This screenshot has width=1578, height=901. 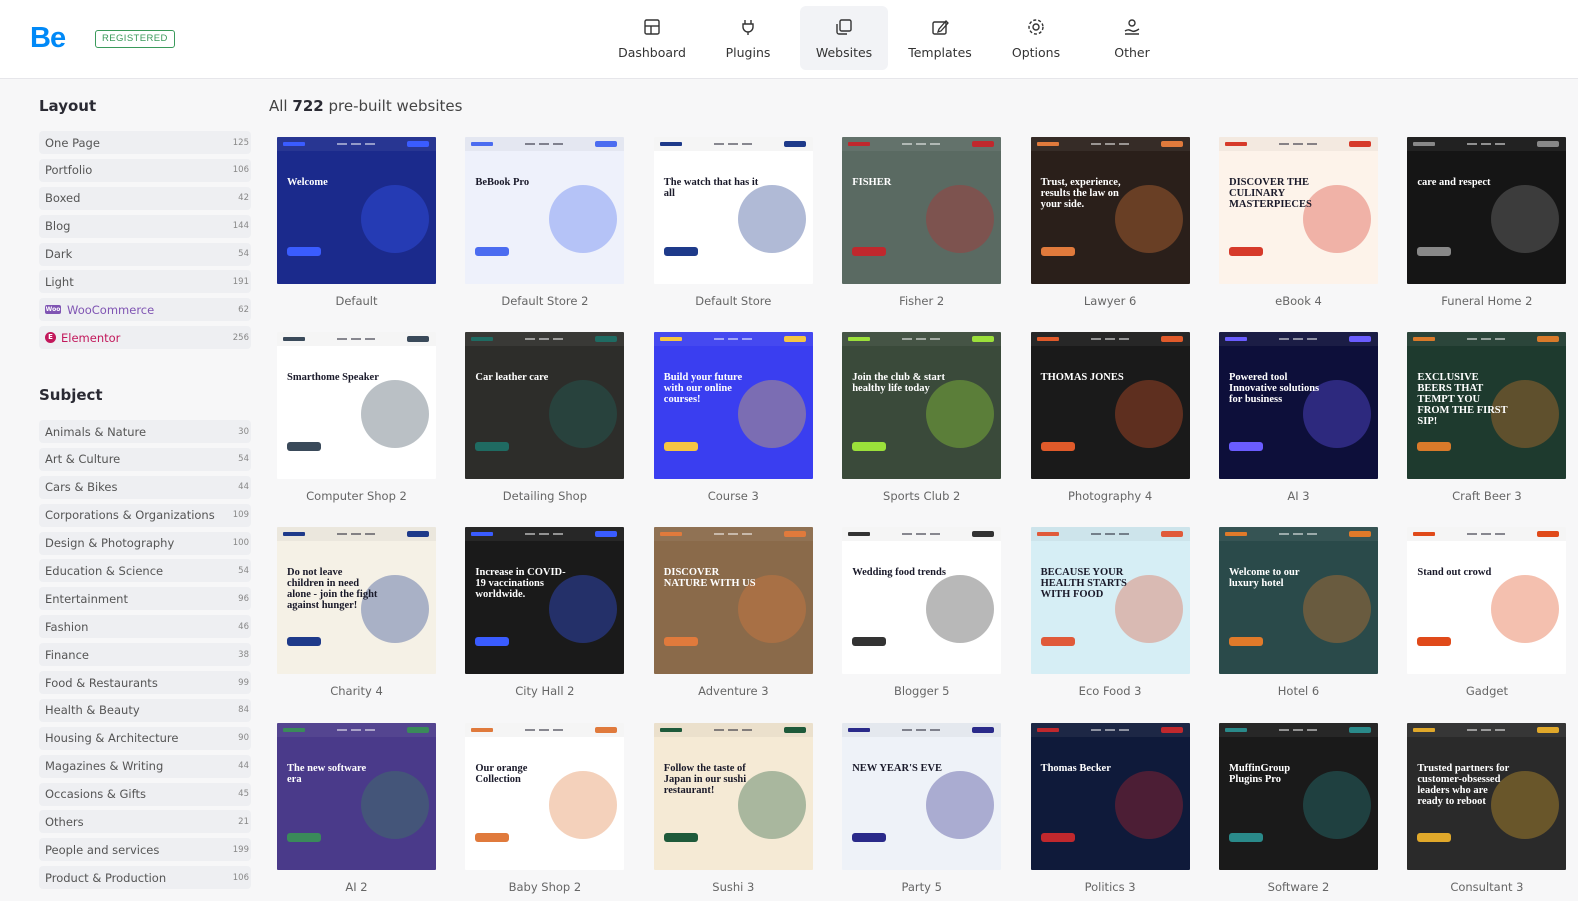 I want to click on website-name: City Hall 2, so click(x=544, y=691).